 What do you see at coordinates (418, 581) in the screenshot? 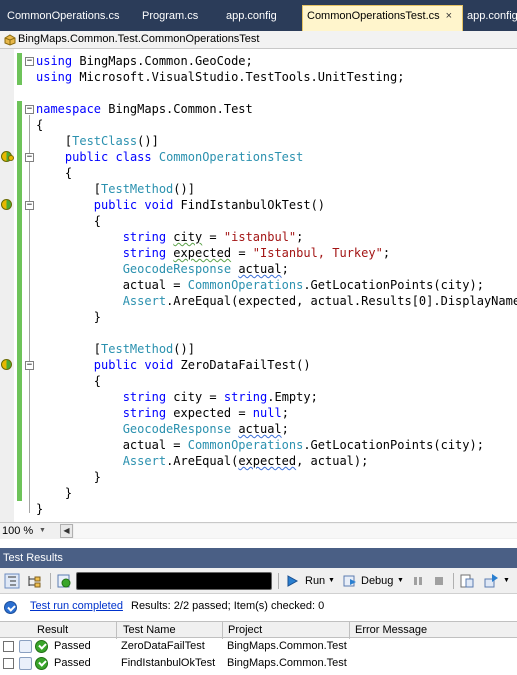
I see `pause-icon` at bounding box center [418, 581].